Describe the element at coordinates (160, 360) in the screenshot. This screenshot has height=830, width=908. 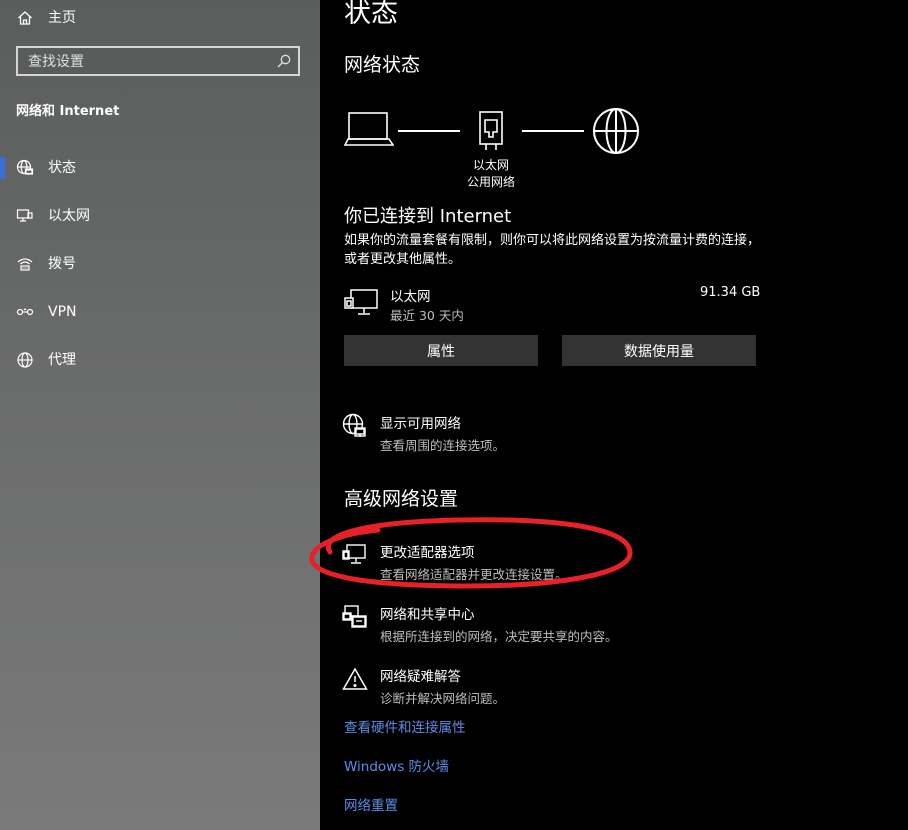
I see `sidebar-item-proxy: 代理` at that location.